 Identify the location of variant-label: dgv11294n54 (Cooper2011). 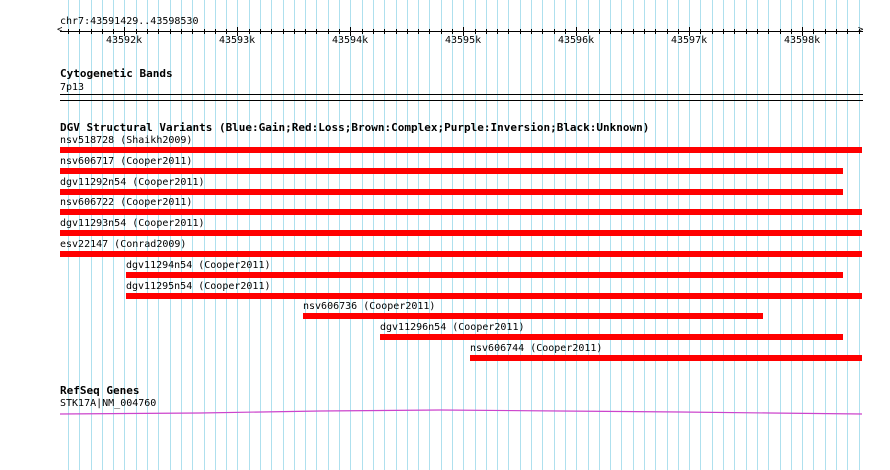
(198, 265).